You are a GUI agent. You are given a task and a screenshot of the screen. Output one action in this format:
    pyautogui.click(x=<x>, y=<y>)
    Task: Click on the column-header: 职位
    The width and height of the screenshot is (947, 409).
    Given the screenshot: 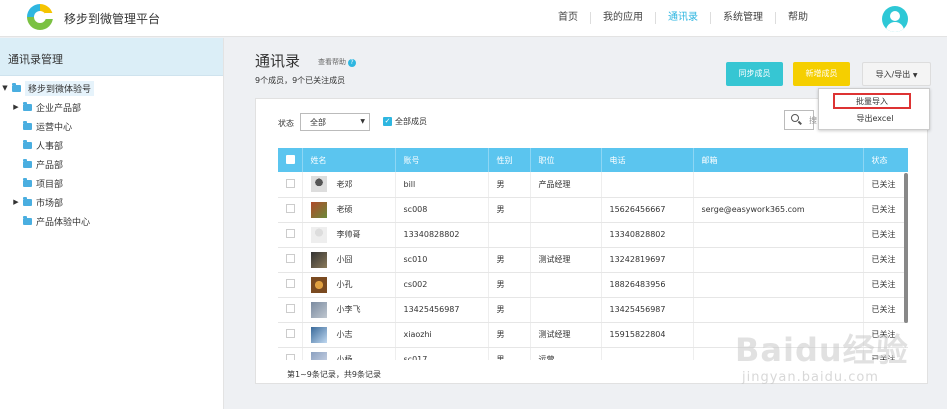 What is the action you would take?
    pyautogui.click(x=566, y=160)
    